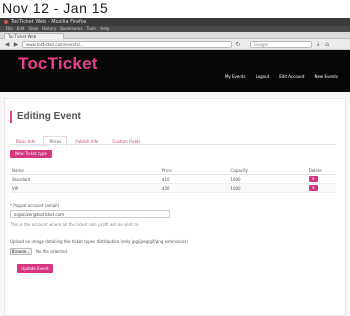 This screenshot has width=350, height=316. I want to click on site-nav: My Events Logout Edit Account New Events, so click(281, 76).